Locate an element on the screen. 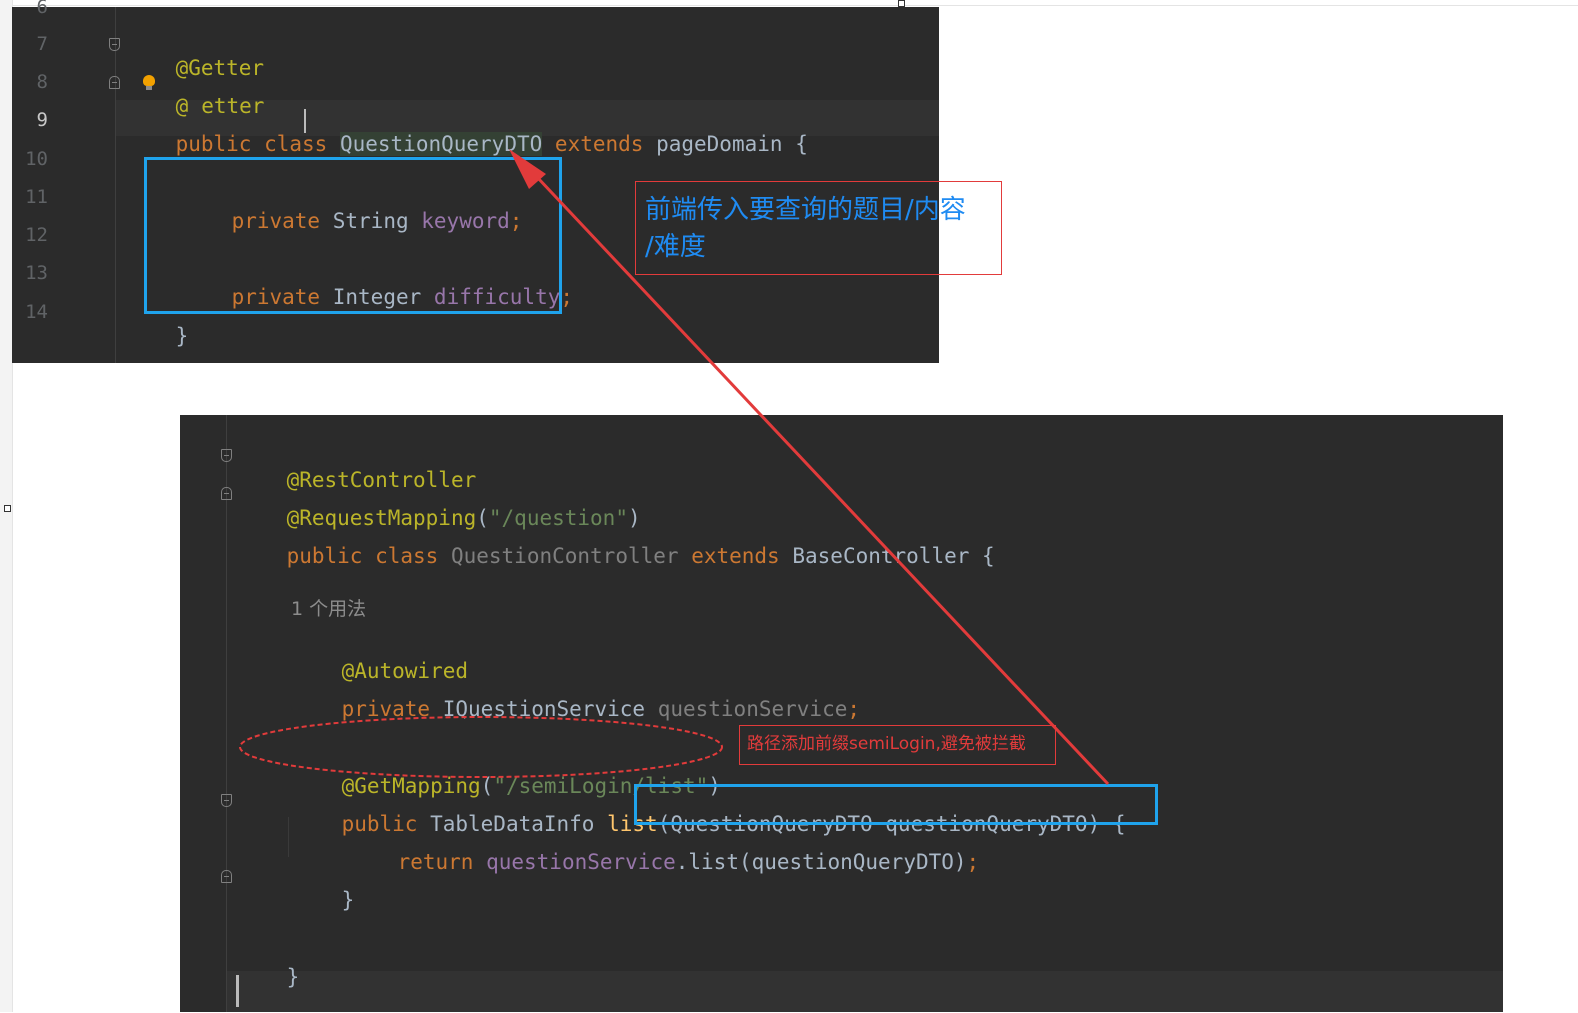  red-arrowhead is located at coordinates (527, 169).